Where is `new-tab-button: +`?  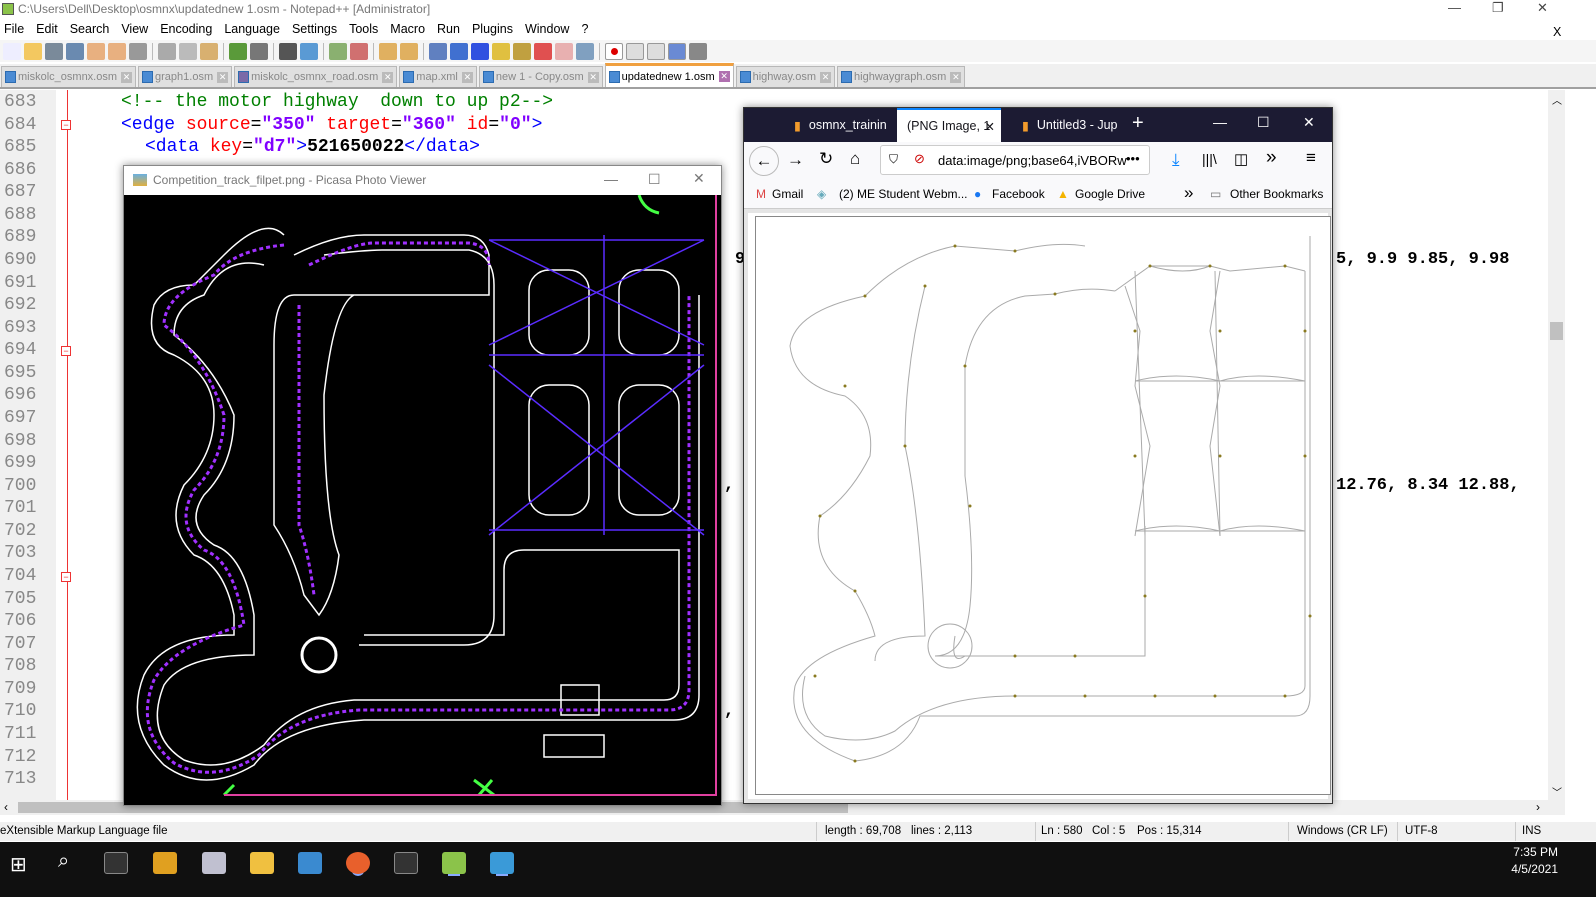
new-tab-button: + is located at coordinates (1138, 123).